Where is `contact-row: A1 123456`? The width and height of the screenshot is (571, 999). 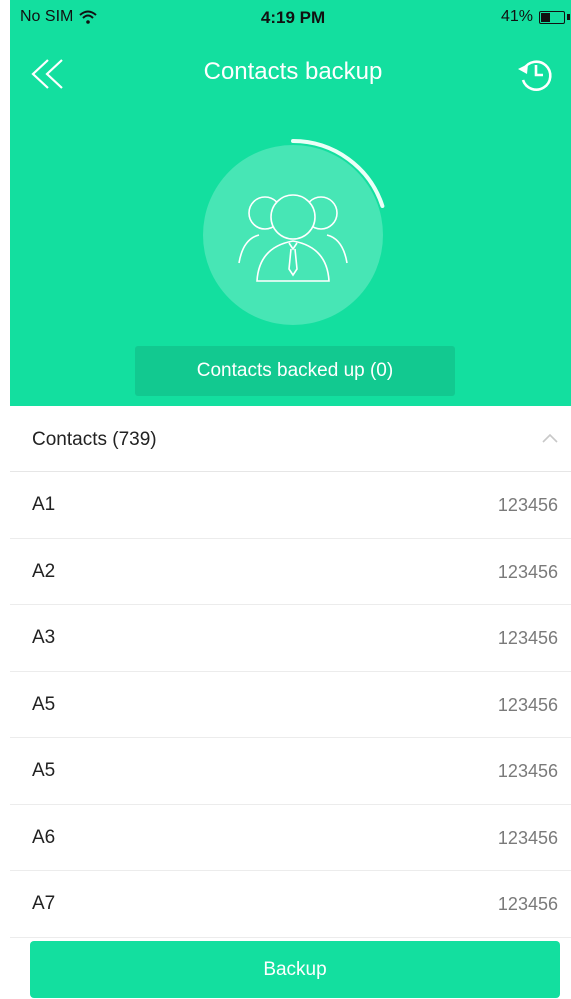
contact-row: A1 123456 is located at coordinates (290, 505).